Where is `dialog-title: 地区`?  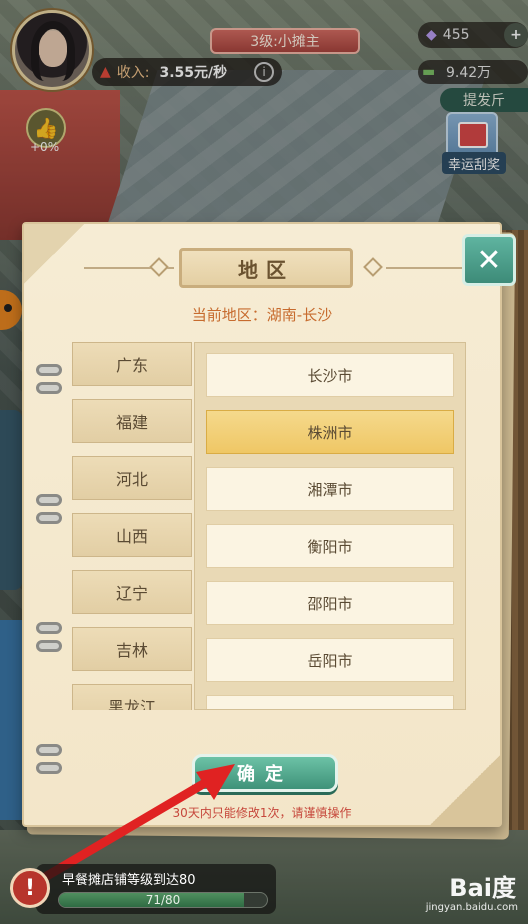
dialog-title: 地区 is located at coordinates (266, 268).